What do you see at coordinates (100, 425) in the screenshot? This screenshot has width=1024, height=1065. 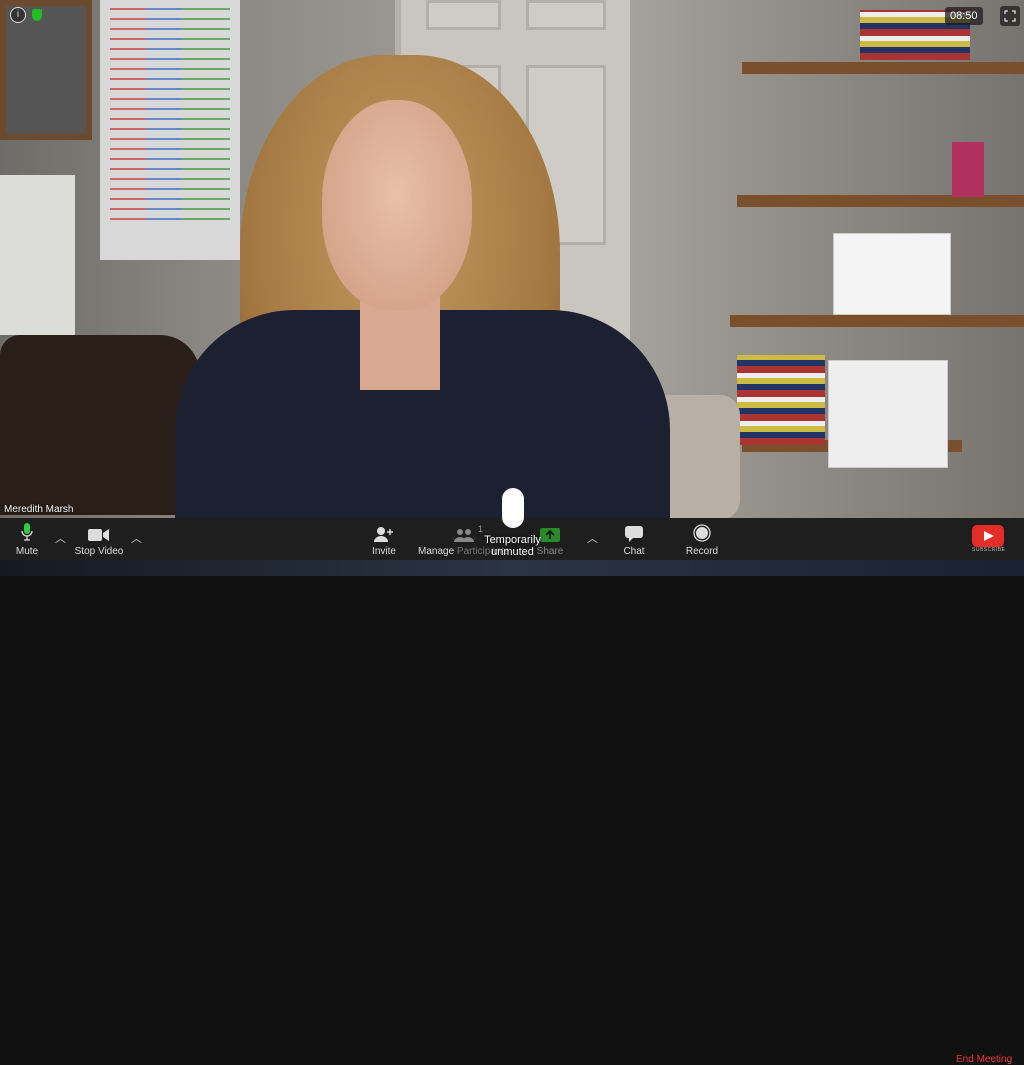 I see `chair` at bounding box center [100, 425].